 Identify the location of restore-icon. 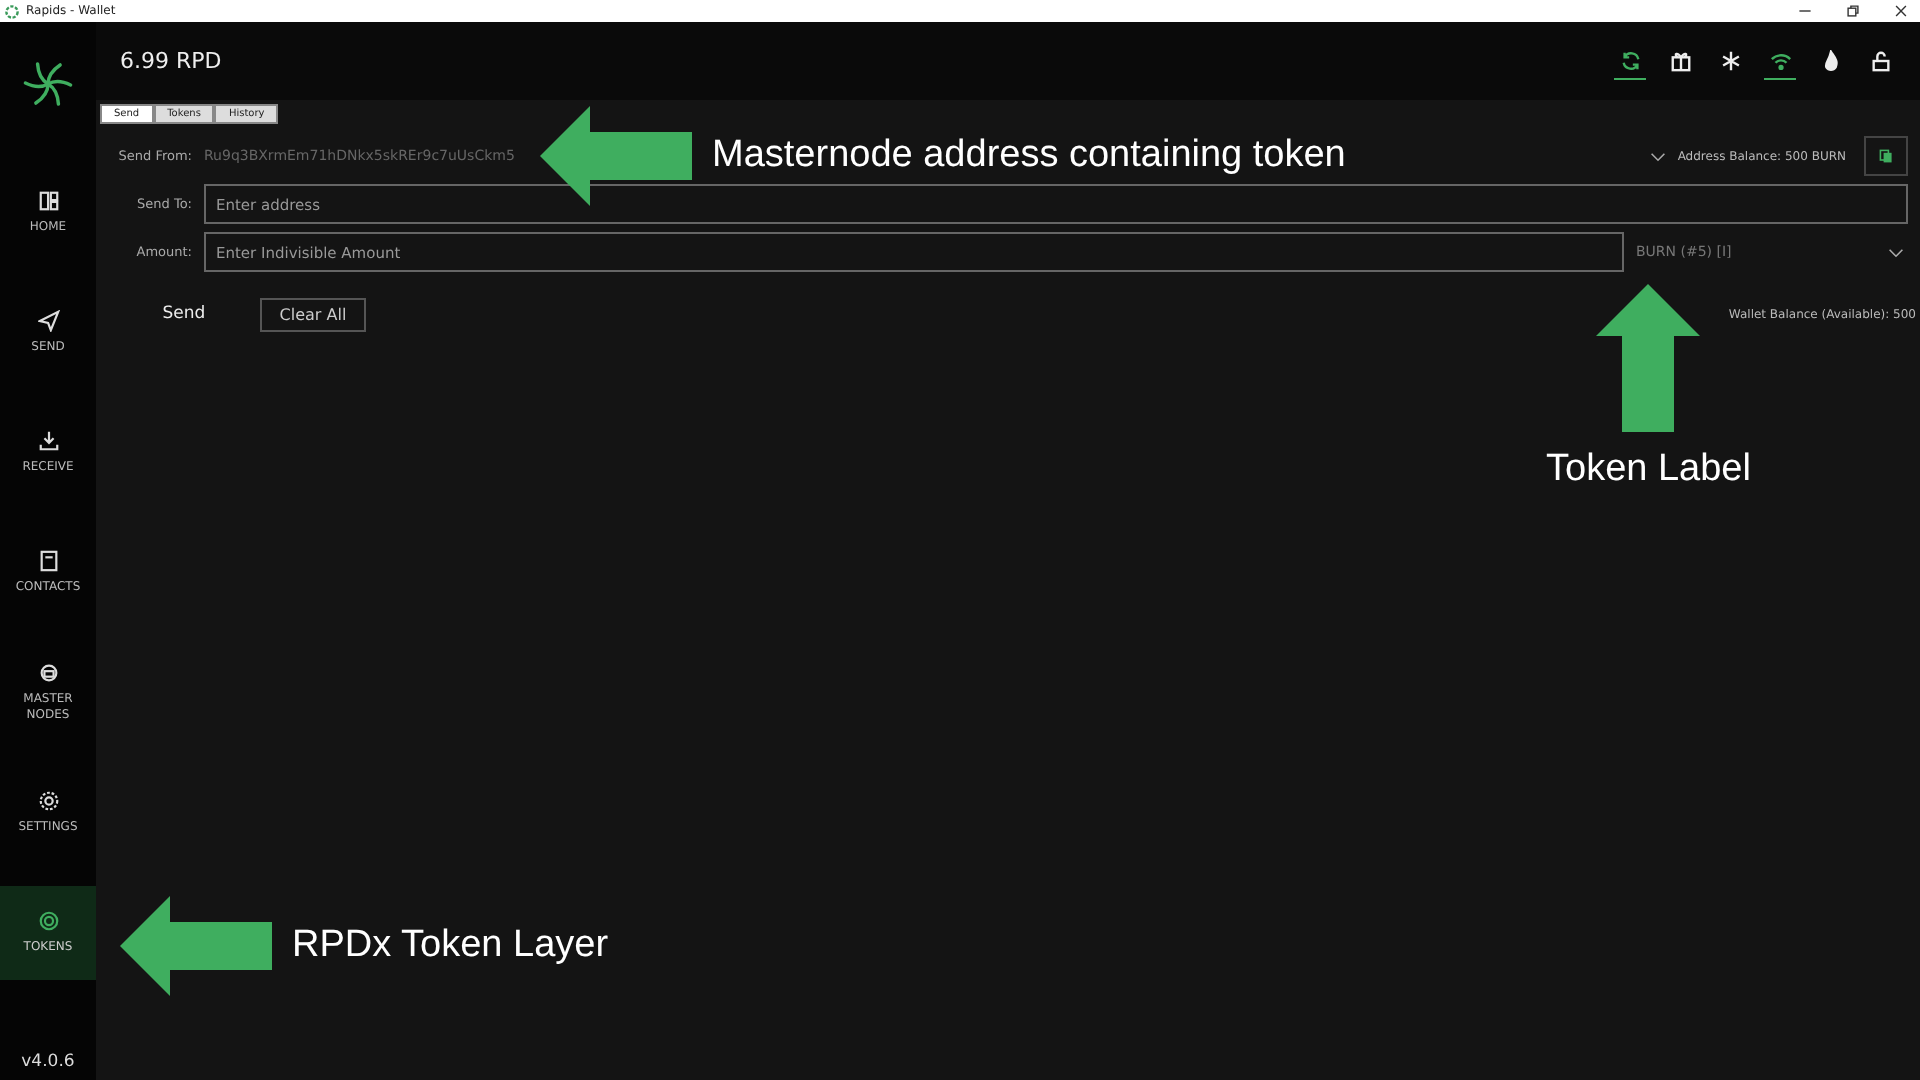
(1853, 11).